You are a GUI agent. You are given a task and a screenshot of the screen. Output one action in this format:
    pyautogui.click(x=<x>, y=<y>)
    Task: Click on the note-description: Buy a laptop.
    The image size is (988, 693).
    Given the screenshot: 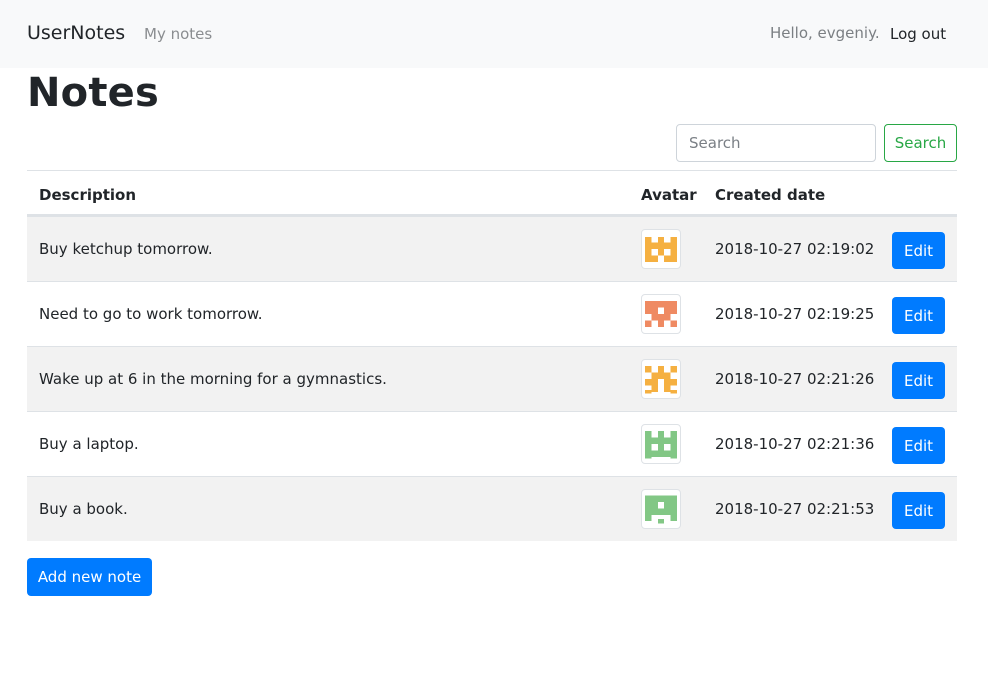 What is the action you would take?
    pyautogui.click(x=89, y=444)
    